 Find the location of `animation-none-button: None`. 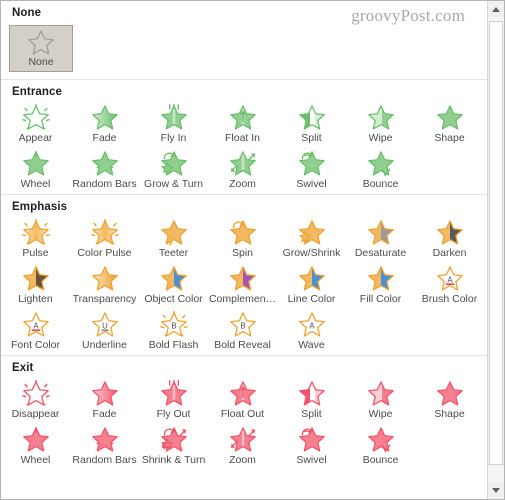

animation-none-button: None is located at coordinates (41, 48).